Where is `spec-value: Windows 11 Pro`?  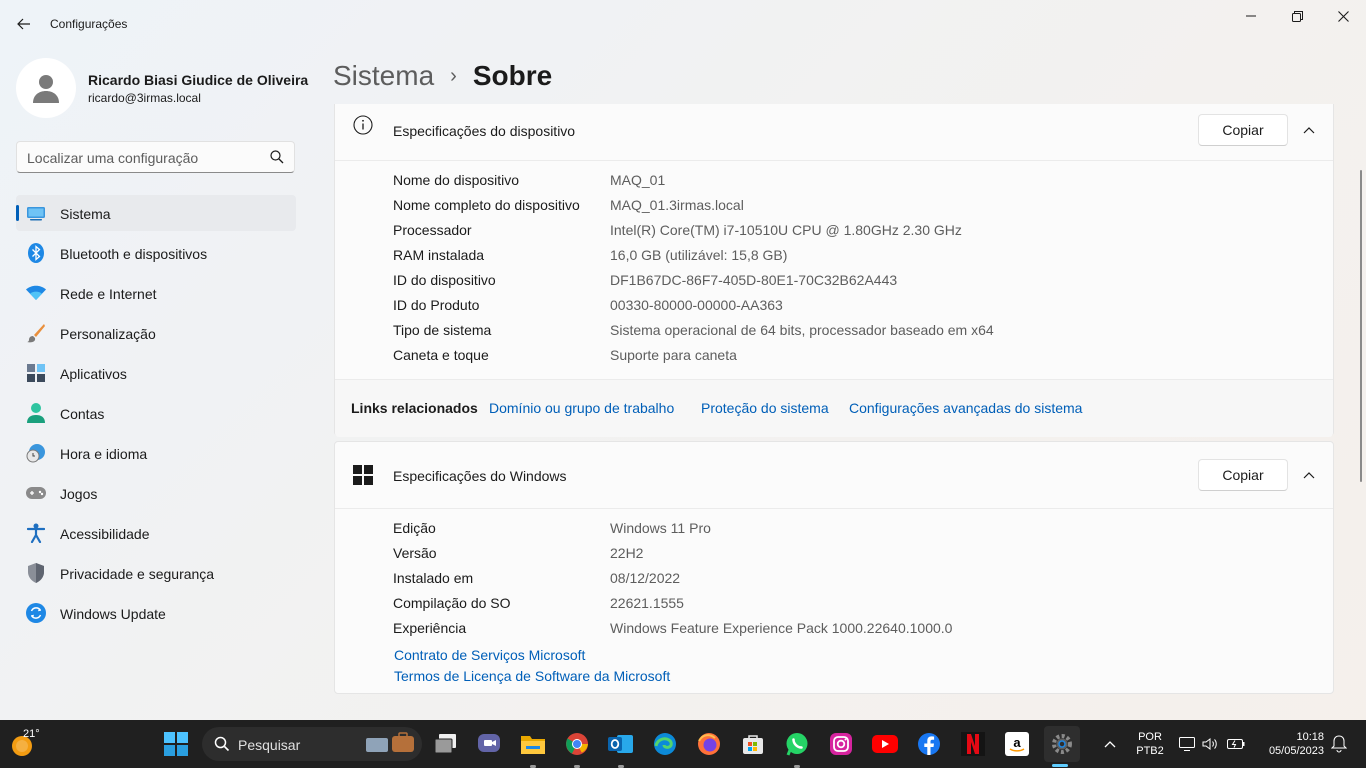
spec-value: Windows 11 Pro is located at coordinates (660, 528).